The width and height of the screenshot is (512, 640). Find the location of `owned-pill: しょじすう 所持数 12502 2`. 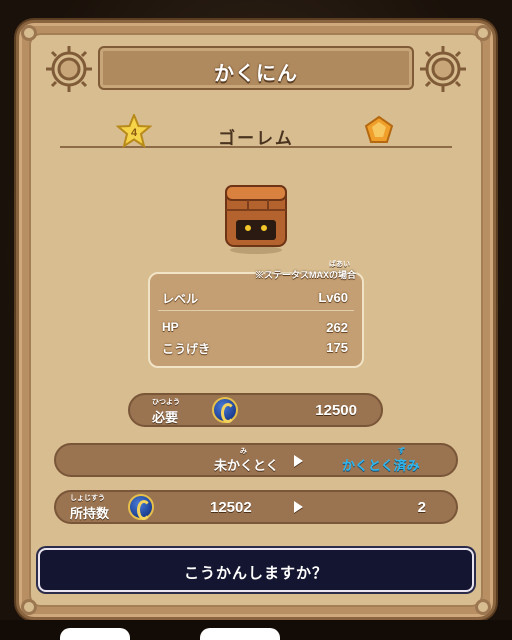

owned-pill: しょじすう 所持数 12502 2 is located at coordinates (256, 507).